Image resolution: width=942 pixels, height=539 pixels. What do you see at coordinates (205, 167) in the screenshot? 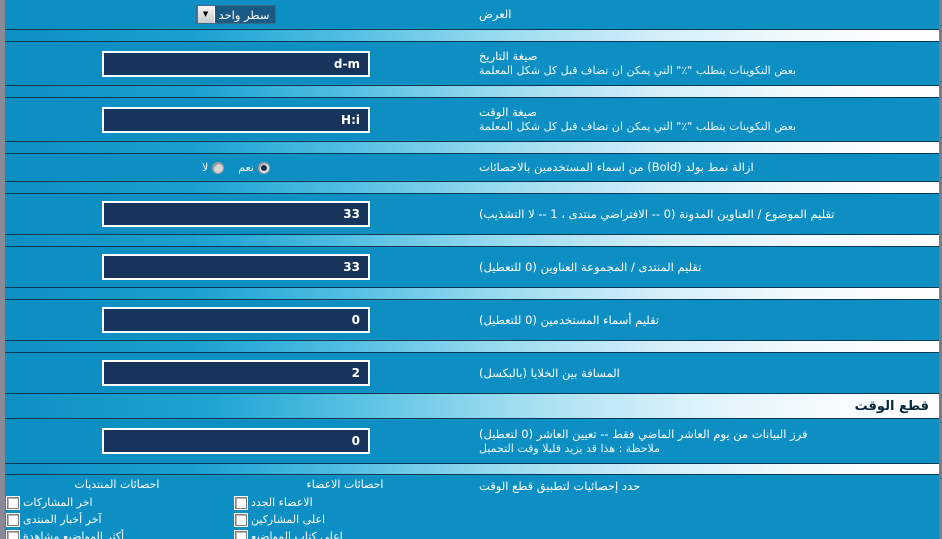
I see `bold-removal-no-label: لا` at bounding box center [205, 167].